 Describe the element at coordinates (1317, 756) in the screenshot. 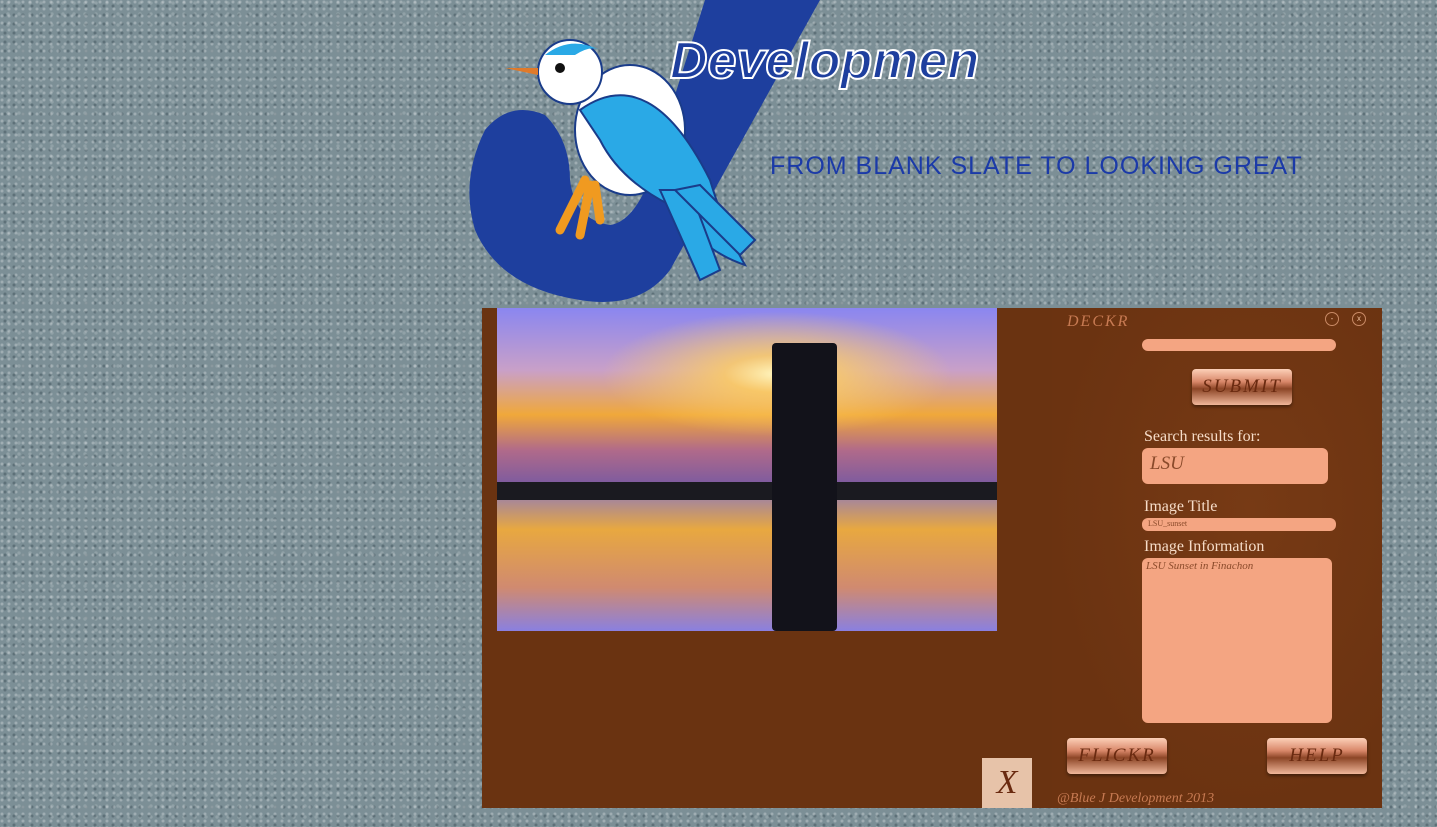

I see `help-button: HELP` at that location.